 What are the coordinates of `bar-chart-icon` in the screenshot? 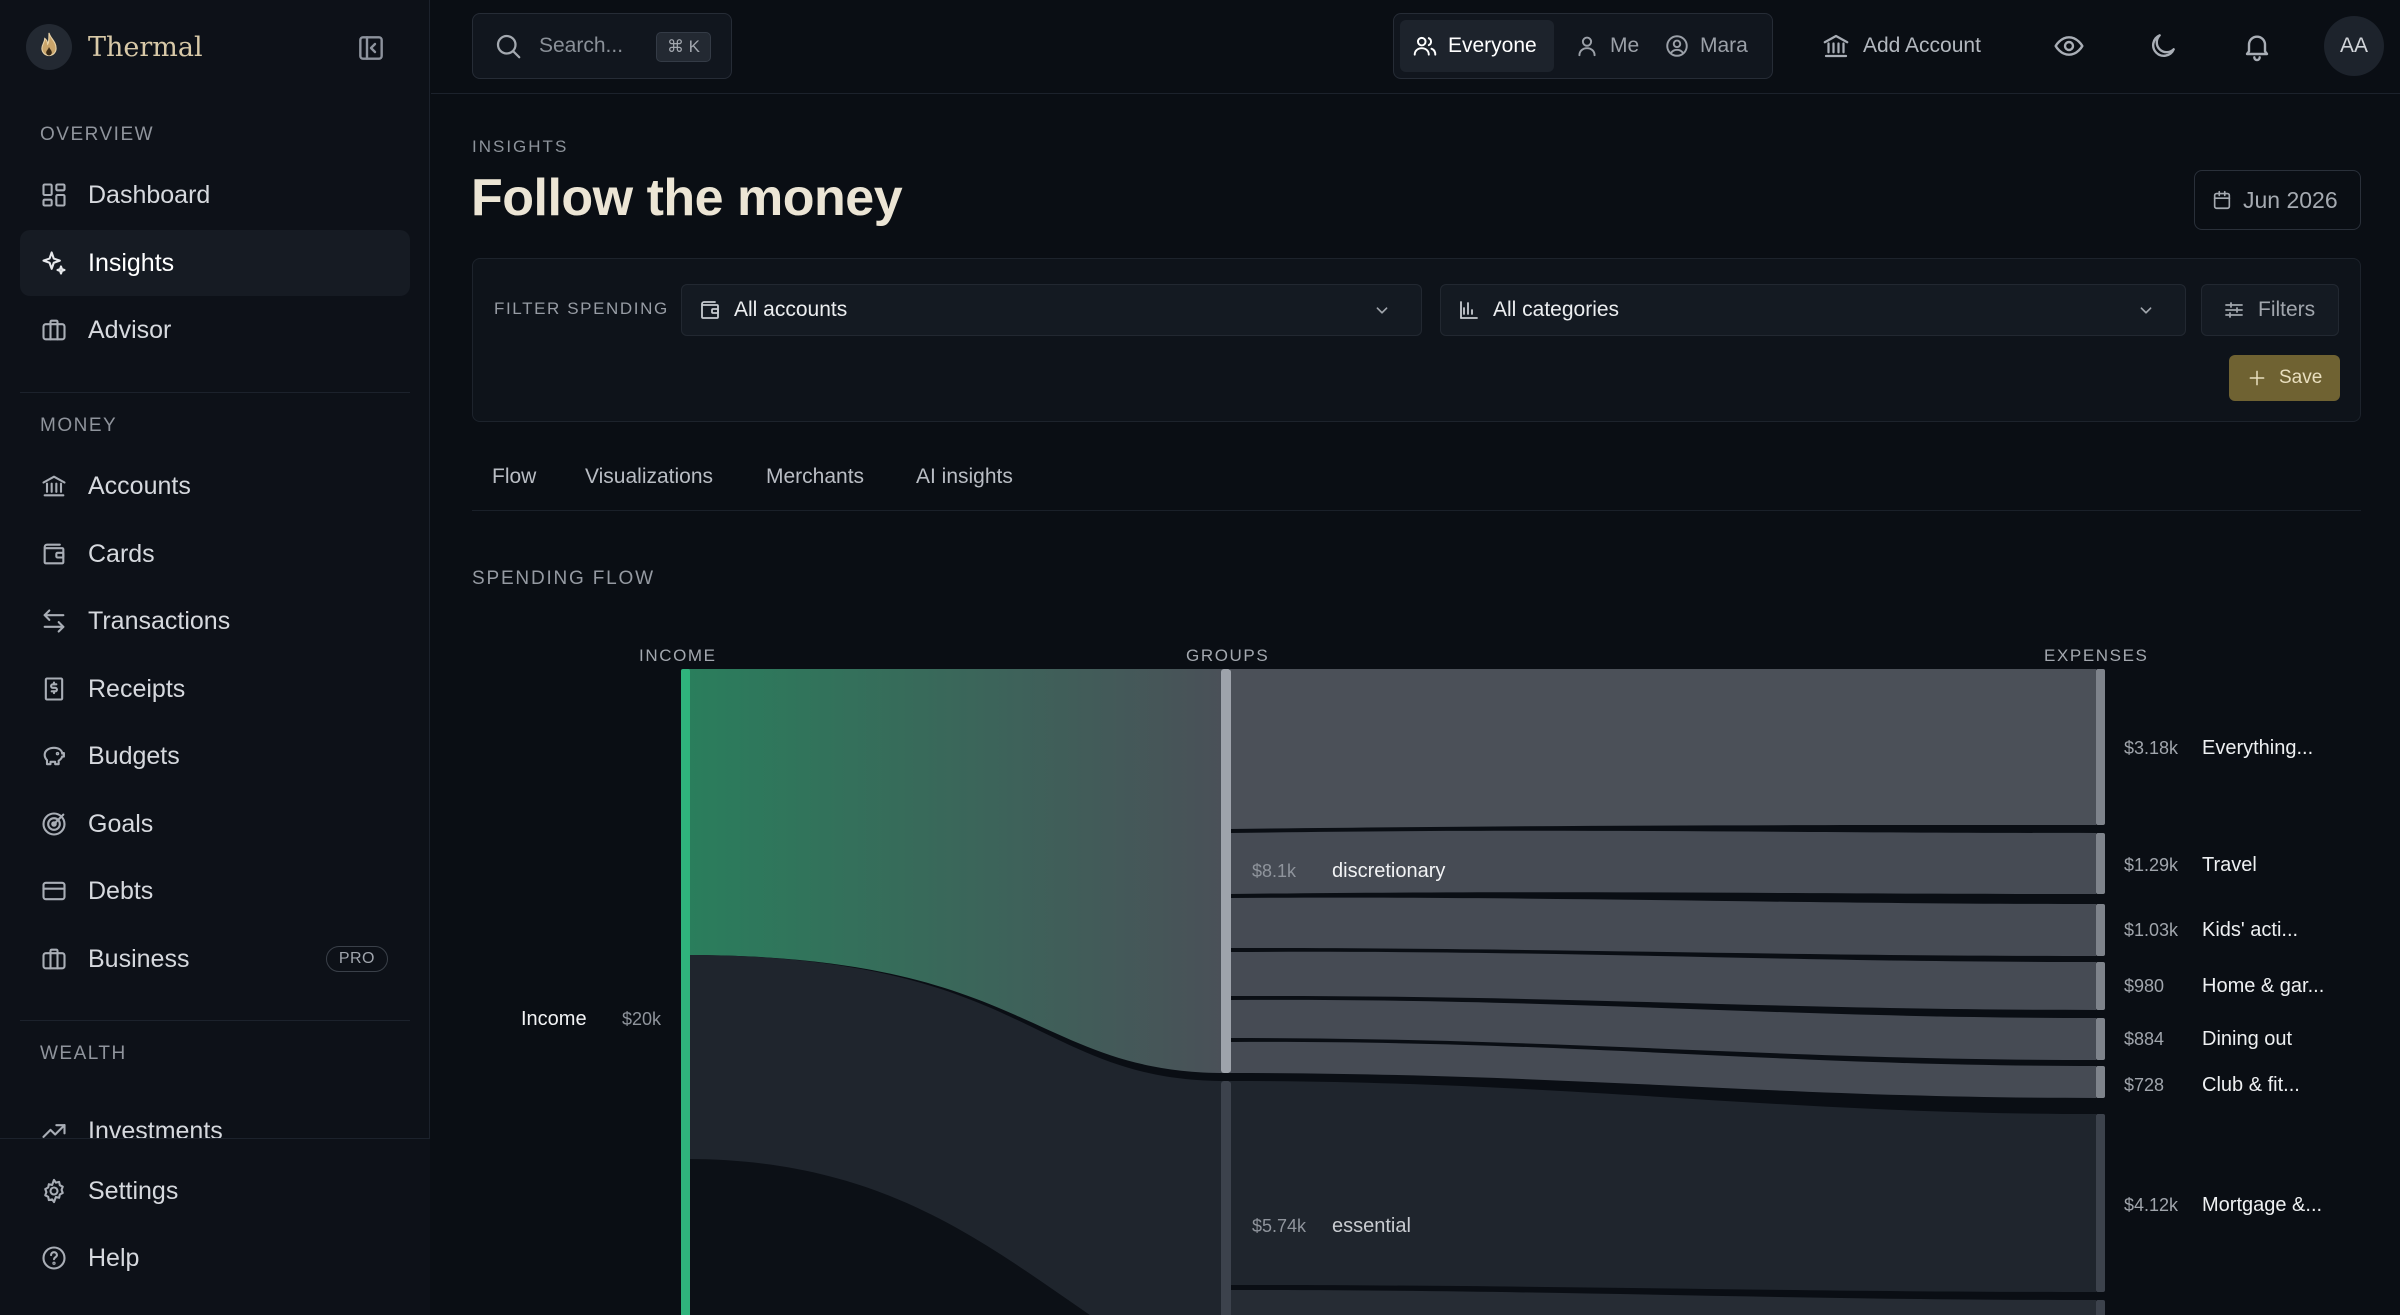 It's located at (1469, 310).